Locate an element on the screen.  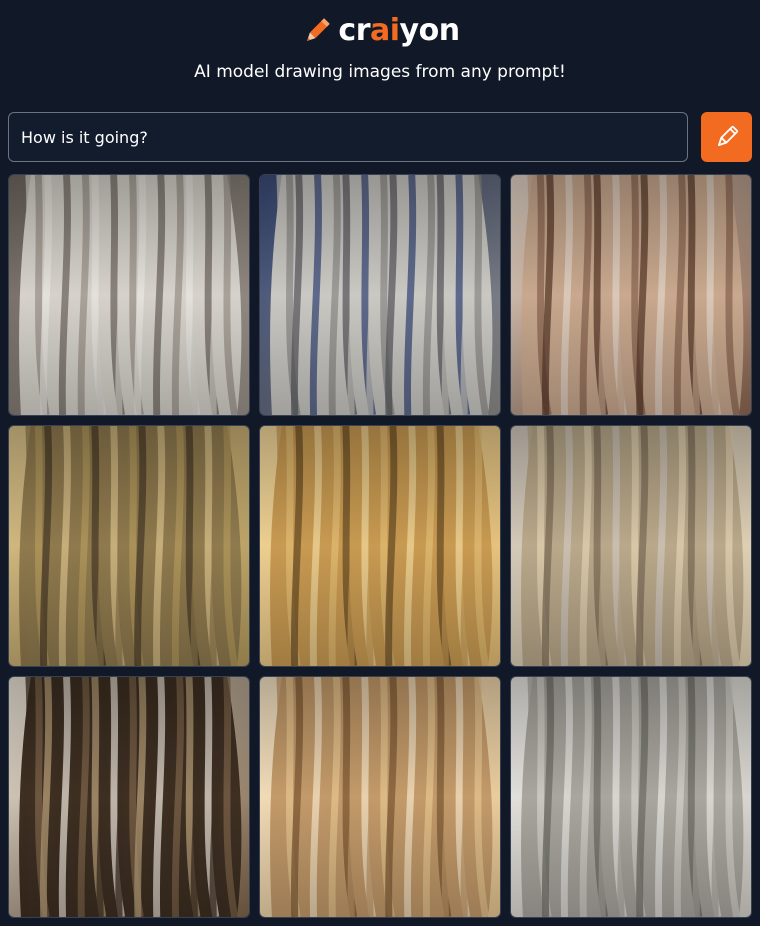
tagline: AI model drawing images from any prompt! is located at coordinates (380, 72).